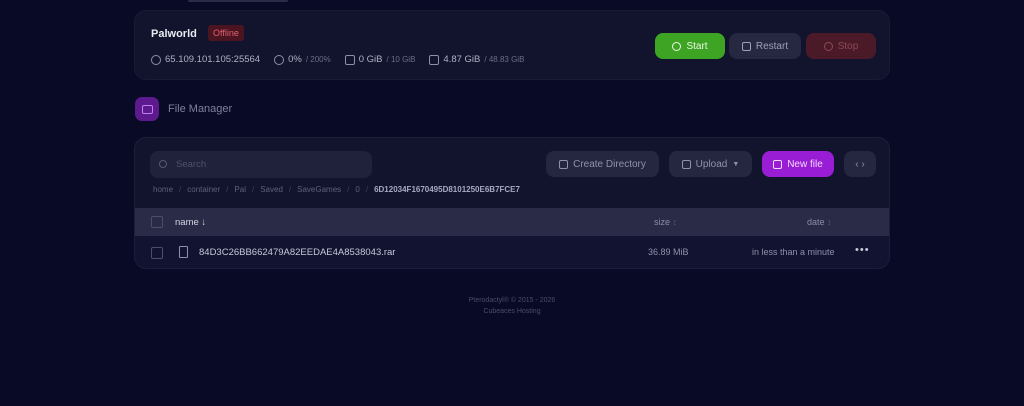 The width and height of the screenshot is (1024, 406). What do you see at coordinates (668, 252) in the screenshot?
I see `file-size: 36.89 MiB` at bounding box center [668, 252].